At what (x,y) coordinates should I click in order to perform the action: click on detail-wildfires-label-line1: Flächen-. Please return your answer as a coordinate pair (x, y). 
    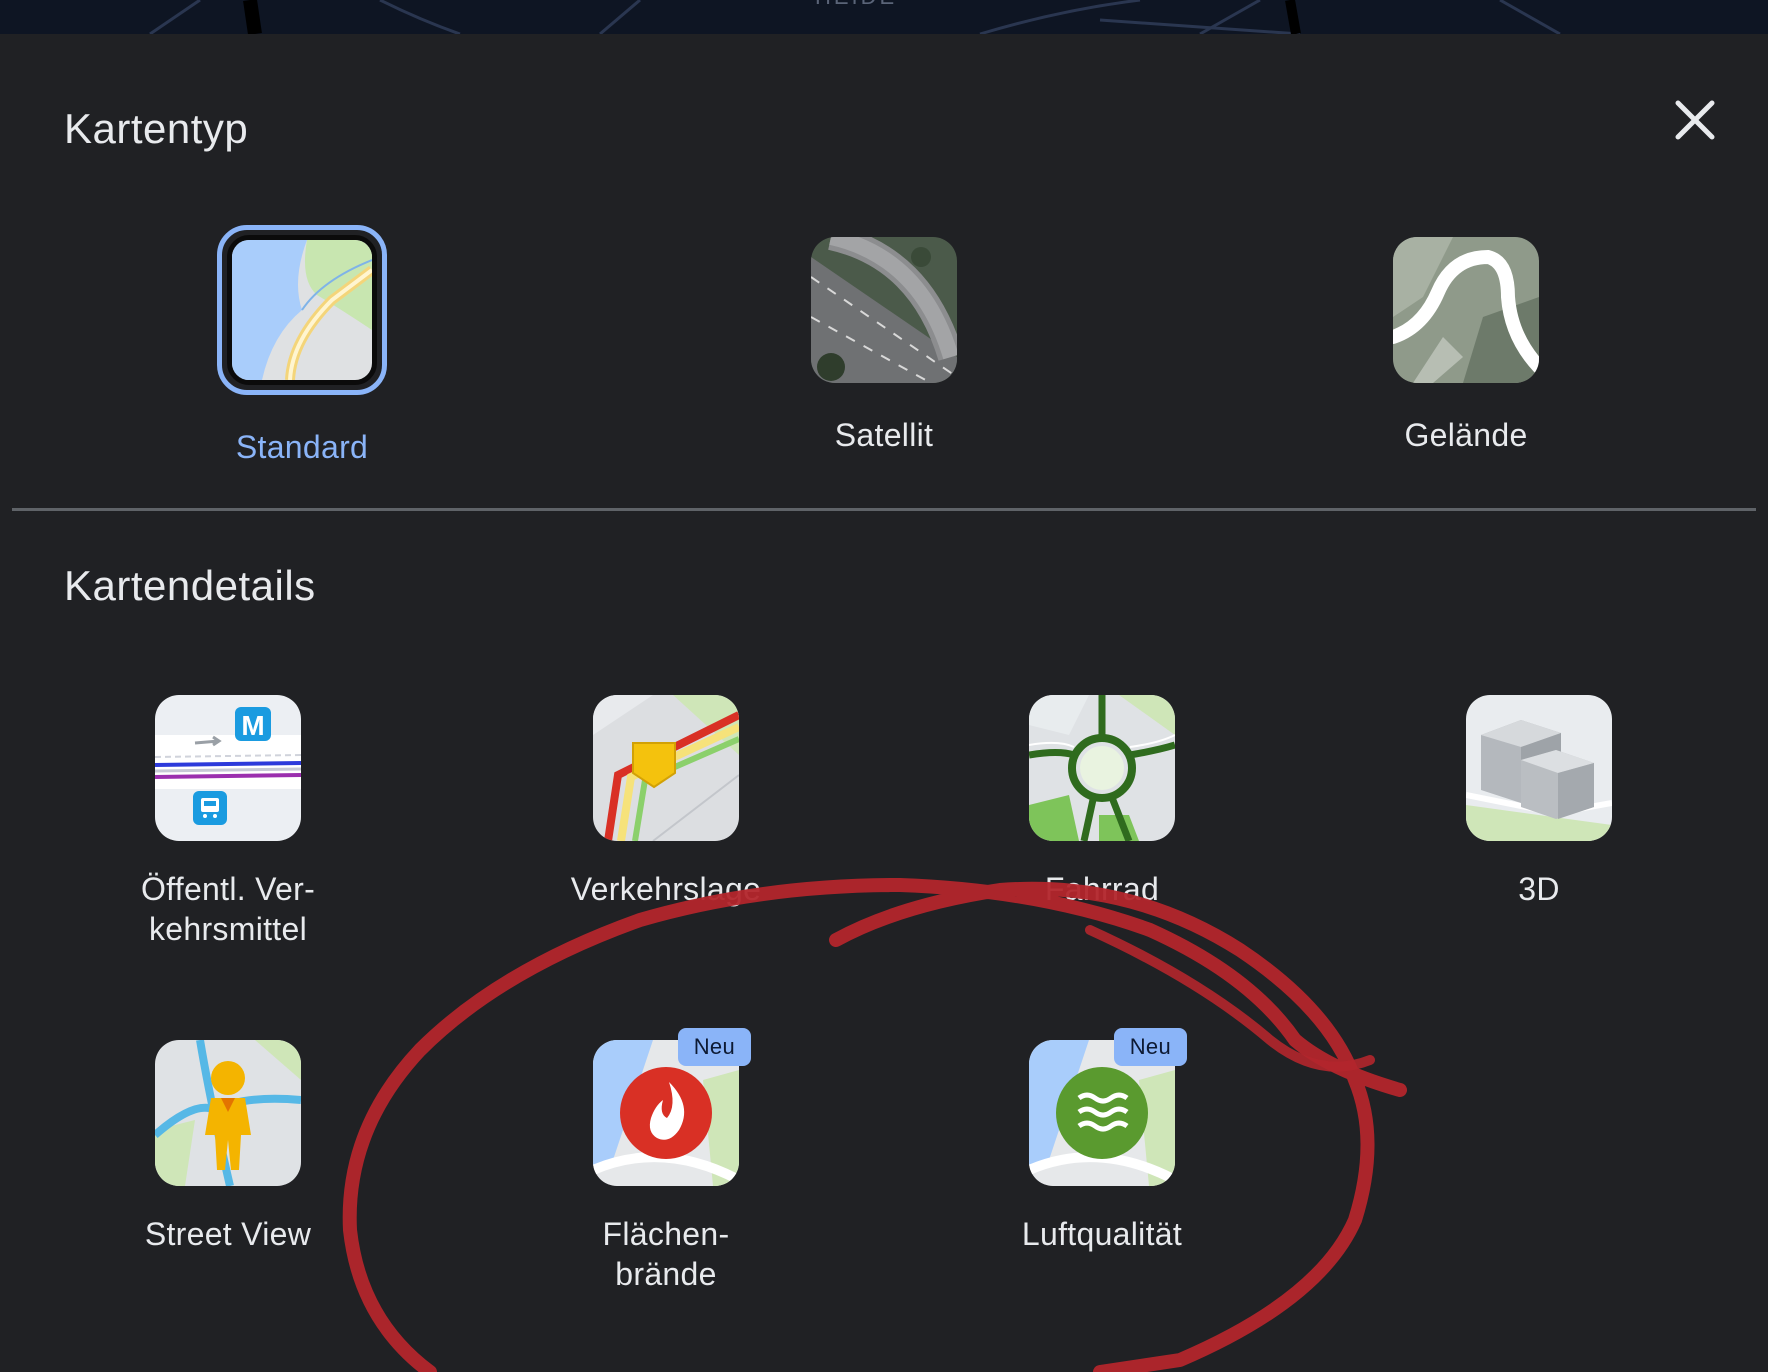
    Looking at the image, I should click on (666, 1234).